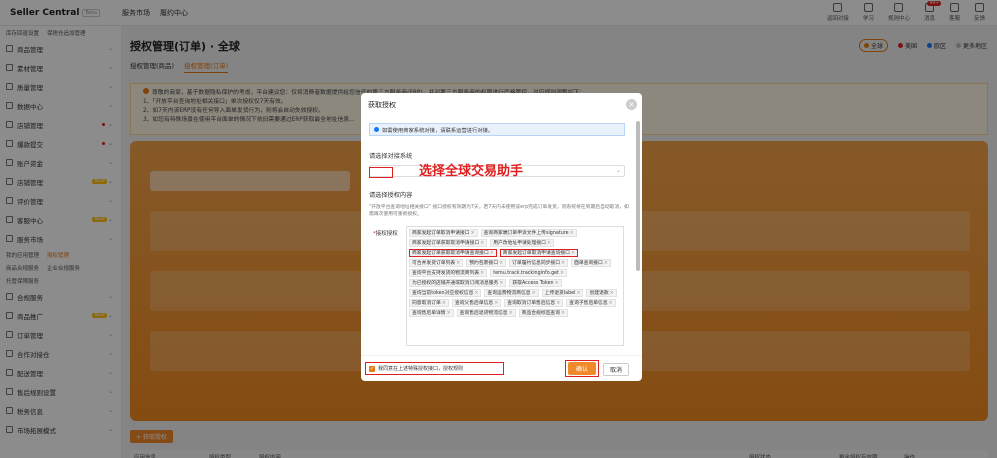 The width and height of the screenshot is (997, 458). I want to click on permission-tag: 商家发起订单取消申请接口×, so click(443, 233).